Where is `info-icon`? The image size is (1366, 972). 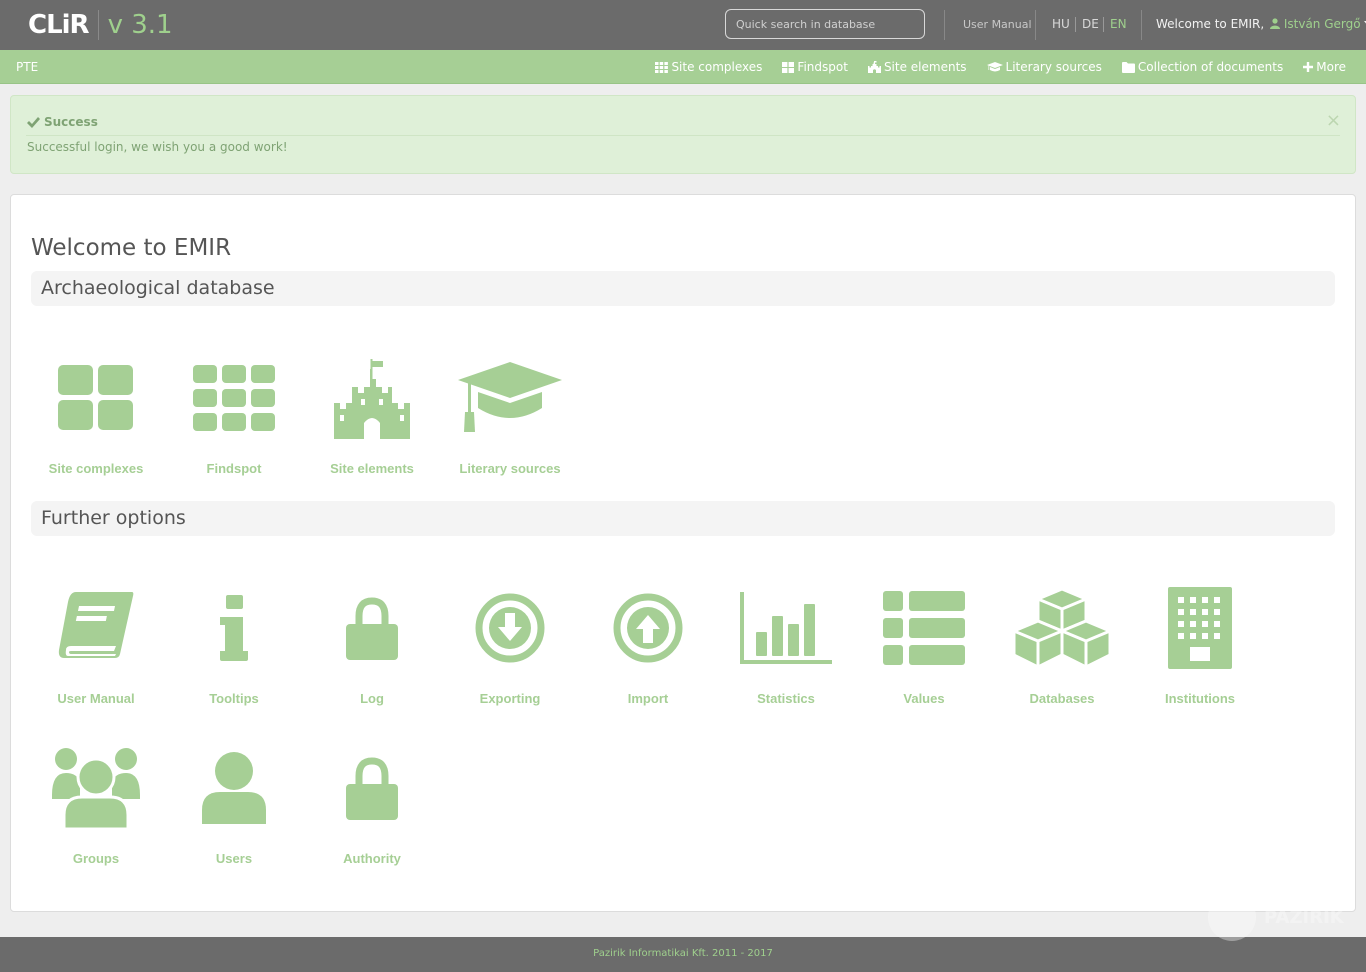 info-icon is located at coordinates (234, 628).